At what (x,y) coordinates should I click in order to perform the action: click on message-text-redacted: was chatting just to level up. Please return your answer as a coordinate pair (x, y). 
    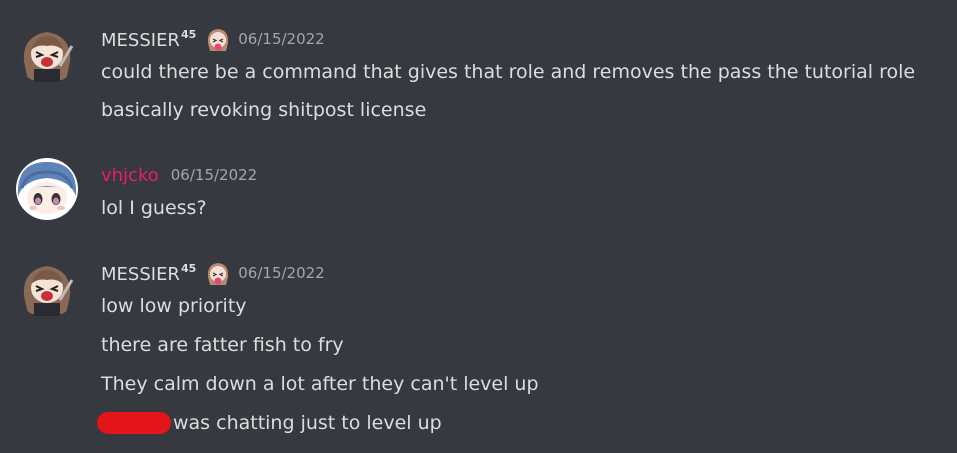
    Looking at the image, I should click on (269, 423).